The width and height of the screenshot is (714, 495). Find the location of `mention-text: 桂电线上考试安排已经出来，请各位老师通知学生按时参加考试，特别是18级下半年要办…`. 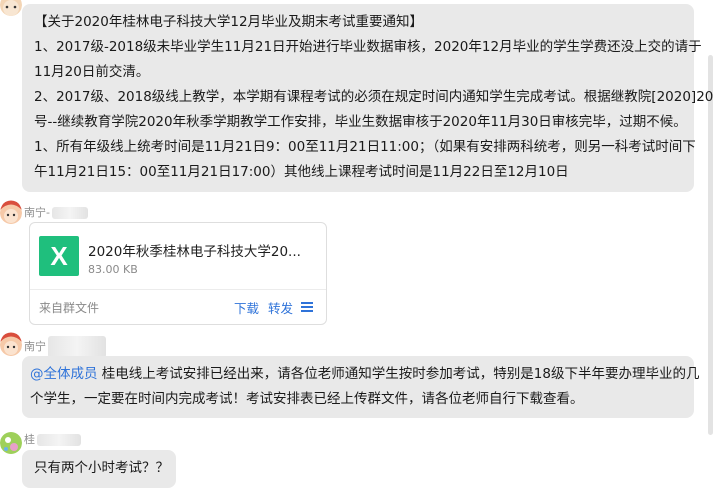

mention-text: 桂电线上考试安排已经出来，请各位老师通知学生按时参加考试，特别是18级下半年要办… is located at coordinates (398, 374).